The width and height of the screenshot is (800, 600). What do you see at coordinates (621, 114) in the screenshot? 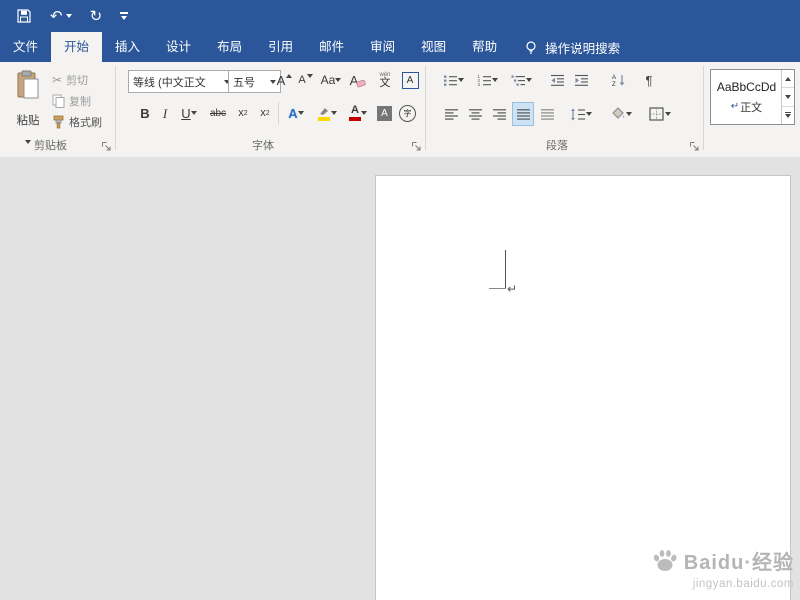
I see `shading-button` at bounding box center [621, 114].